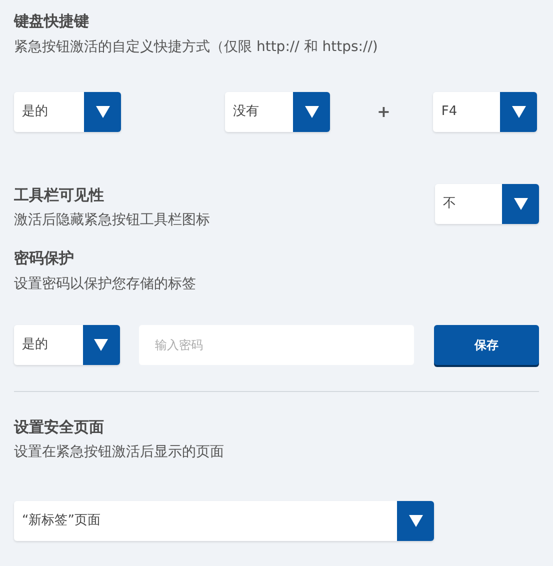 This screenshot has height=566, width=553. What do you see at coordinates (61, 521) in the screenshot?
I see `dropdown-value: “新标签”页面` at bounding box center [61, 521].